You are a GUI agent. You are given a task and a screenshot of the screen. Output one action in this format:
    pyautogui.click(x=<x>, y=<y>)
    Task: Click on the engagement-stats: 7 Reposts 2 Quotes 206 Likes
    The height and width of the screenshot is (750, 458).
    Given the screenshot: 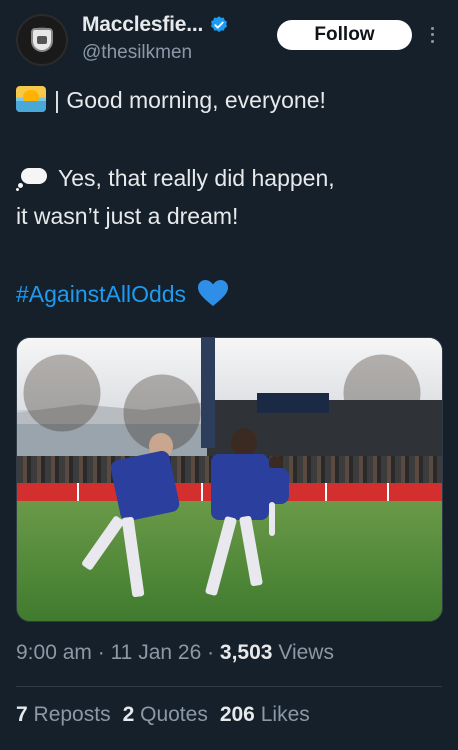 What is the action you would take?
    pyautogui.click(x=163, y=715)
    